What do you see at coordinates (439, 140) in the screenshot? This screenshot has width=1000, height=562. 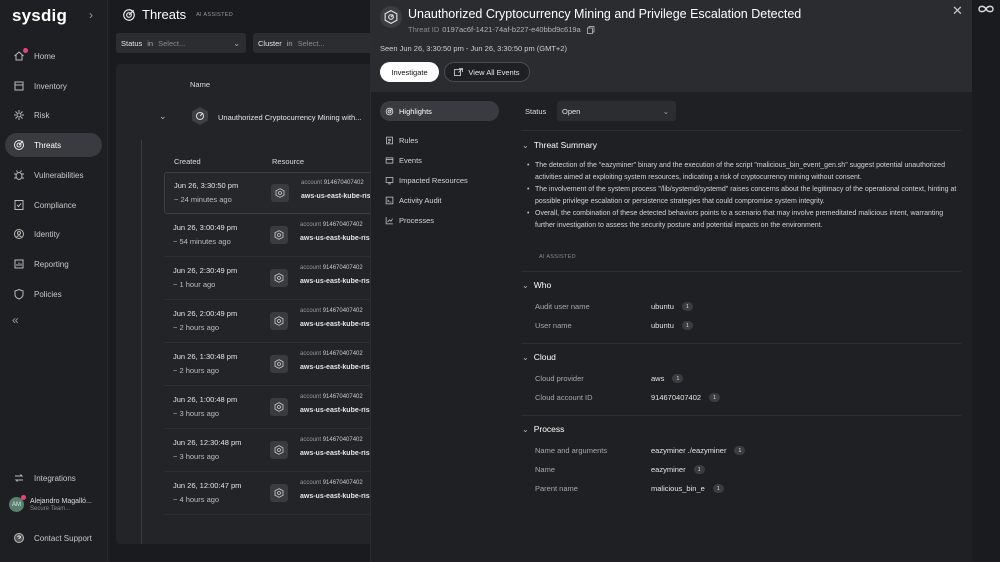 I see `tab-rules: Rules` at bounding box center [439, 140].